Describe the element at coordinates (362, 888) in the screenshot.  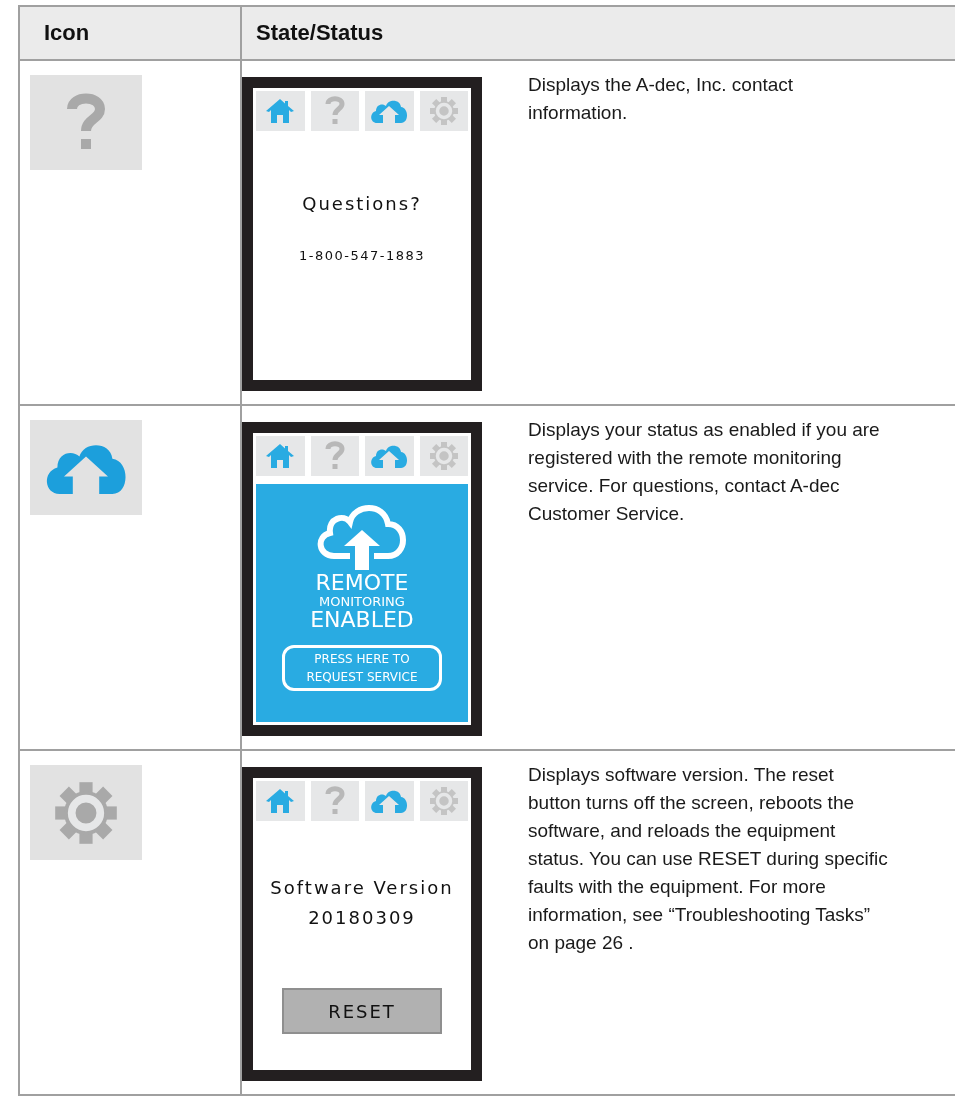
I see `screen-title: Software Version` at that location.